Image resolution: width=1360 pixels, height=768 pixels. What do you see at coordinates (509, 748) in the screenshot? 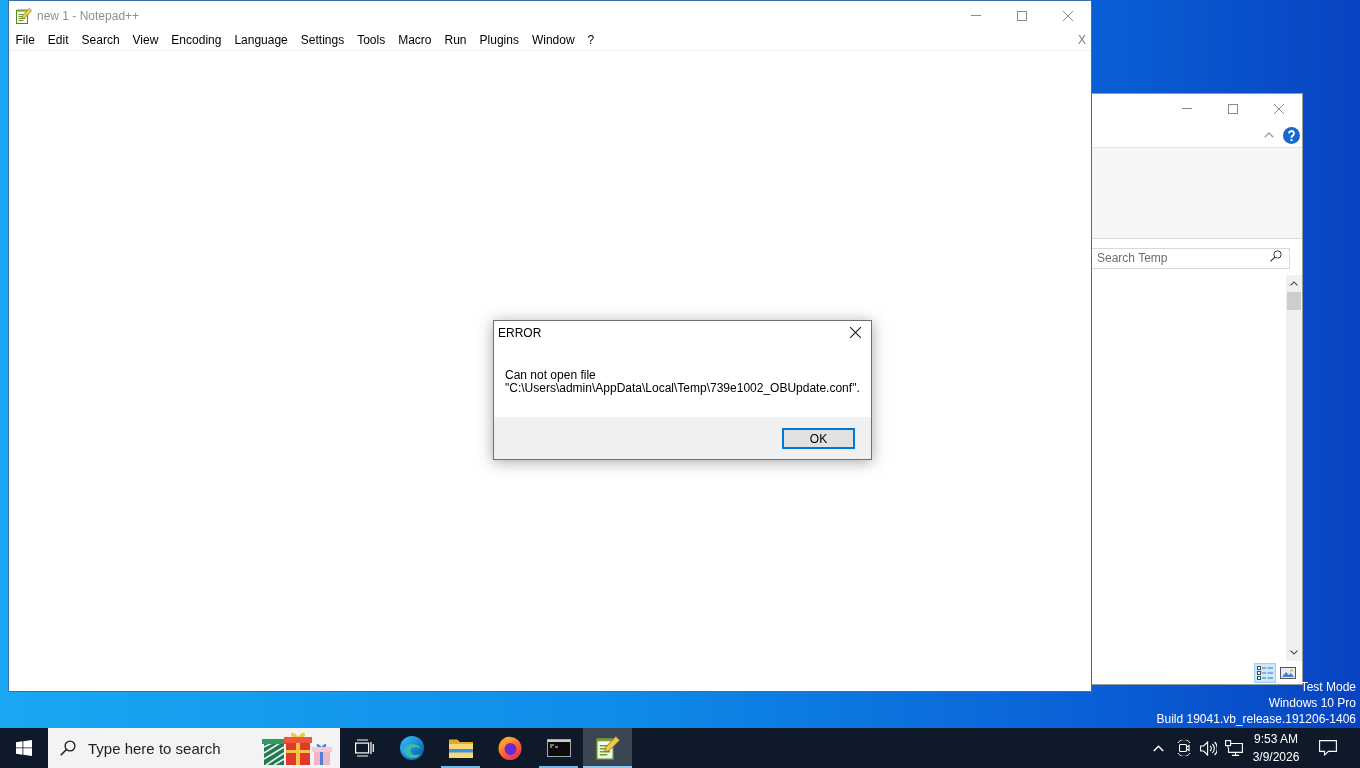
I see `flame-globe-icon` at bounding box center [509, 748].